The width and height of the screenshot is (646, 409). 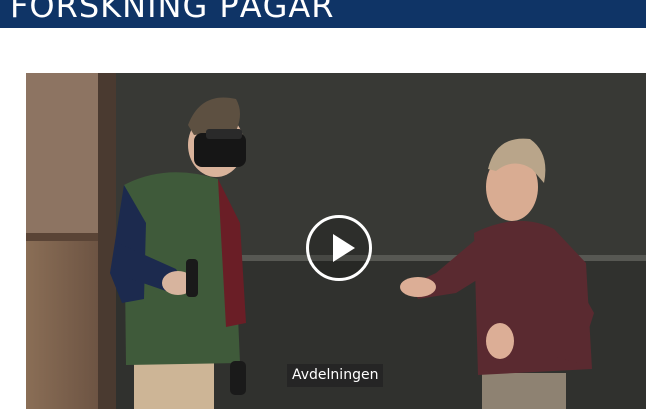 I want to click on page-title: FORSKNING PÅGÅR, so click(x=172, y=12).